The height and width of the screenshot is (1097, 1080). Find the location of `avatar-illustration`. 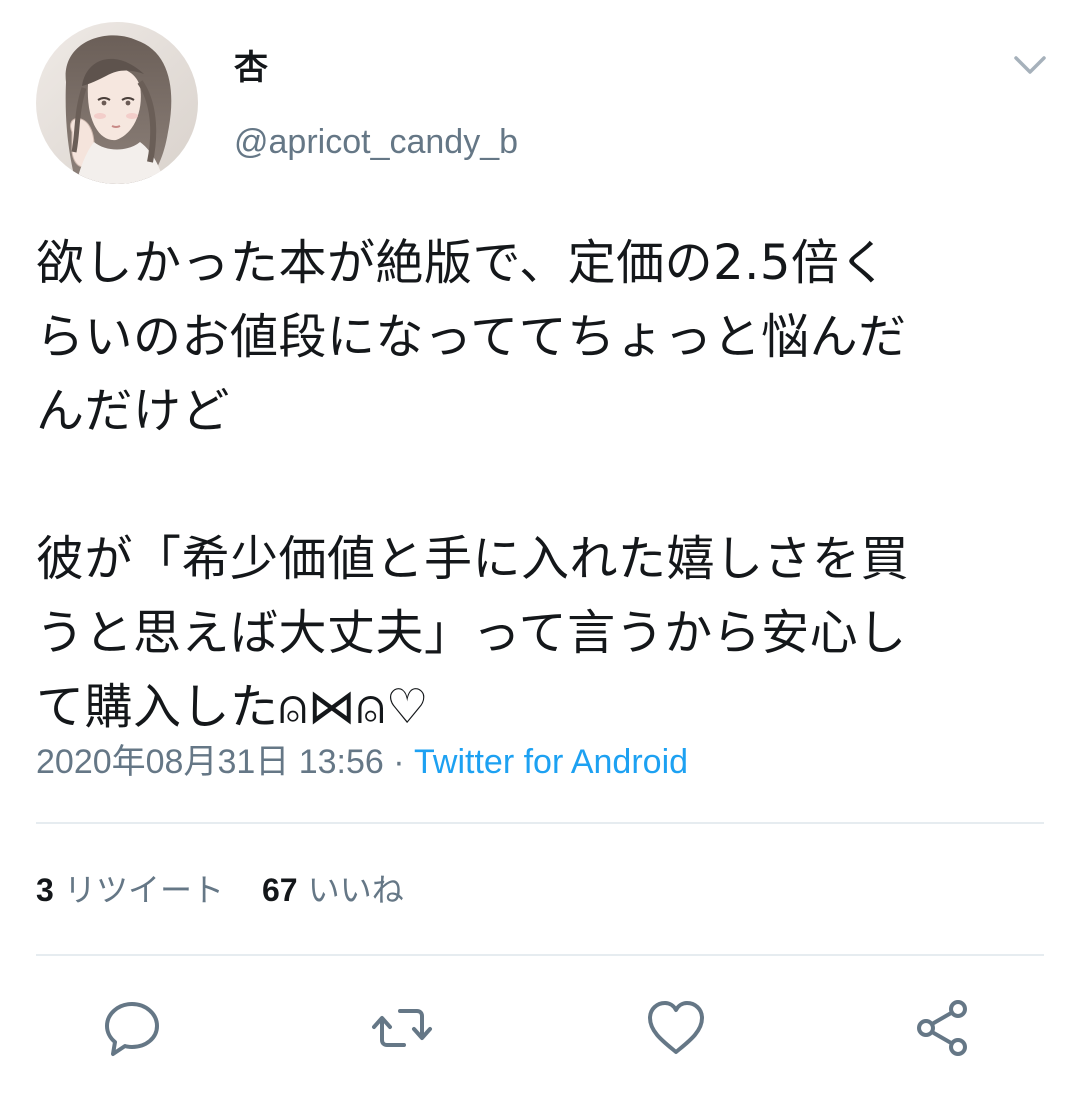

avatar-illustration is located at coordinates (117, 103).